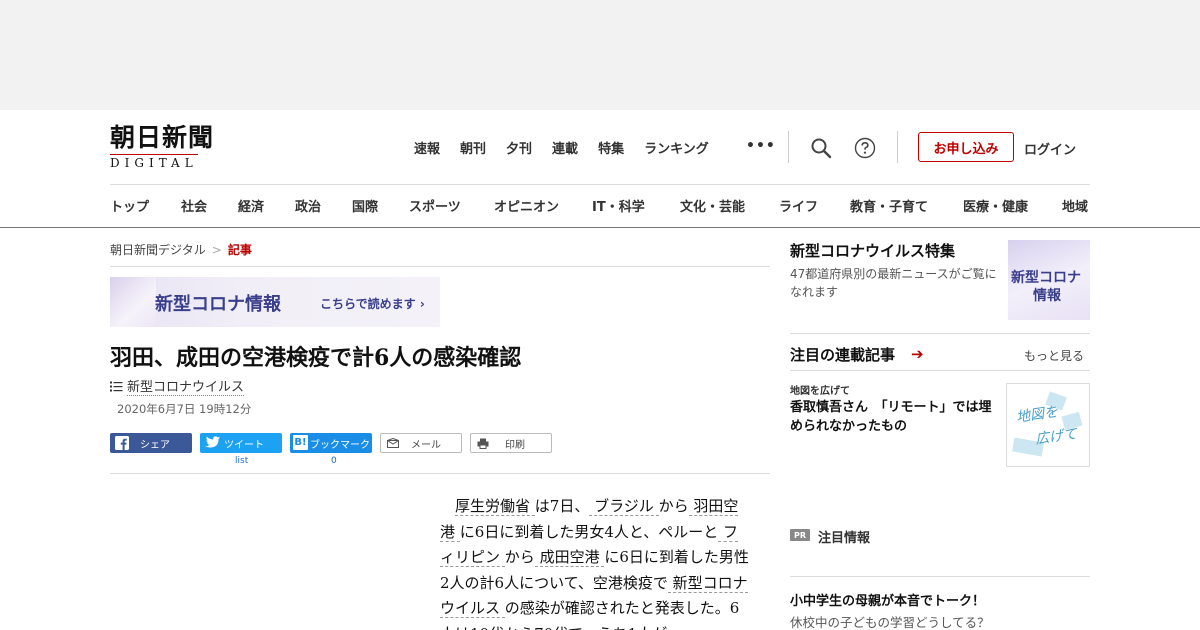 The height and width of the screenshot is (630, 1200). What do you see at coordinates (618, 205) in the screenshot?
I see `cat-it-science: IT・科学` at bounding box center [618, 205].